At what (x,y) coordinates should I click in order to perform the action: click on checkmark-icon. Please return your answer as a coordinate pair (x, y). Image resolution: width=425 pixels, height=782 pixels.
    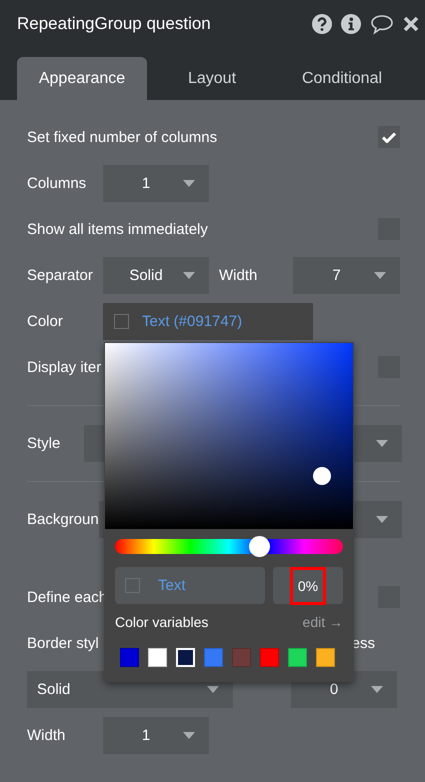
    Looking at the image, I should click on (389, 137).